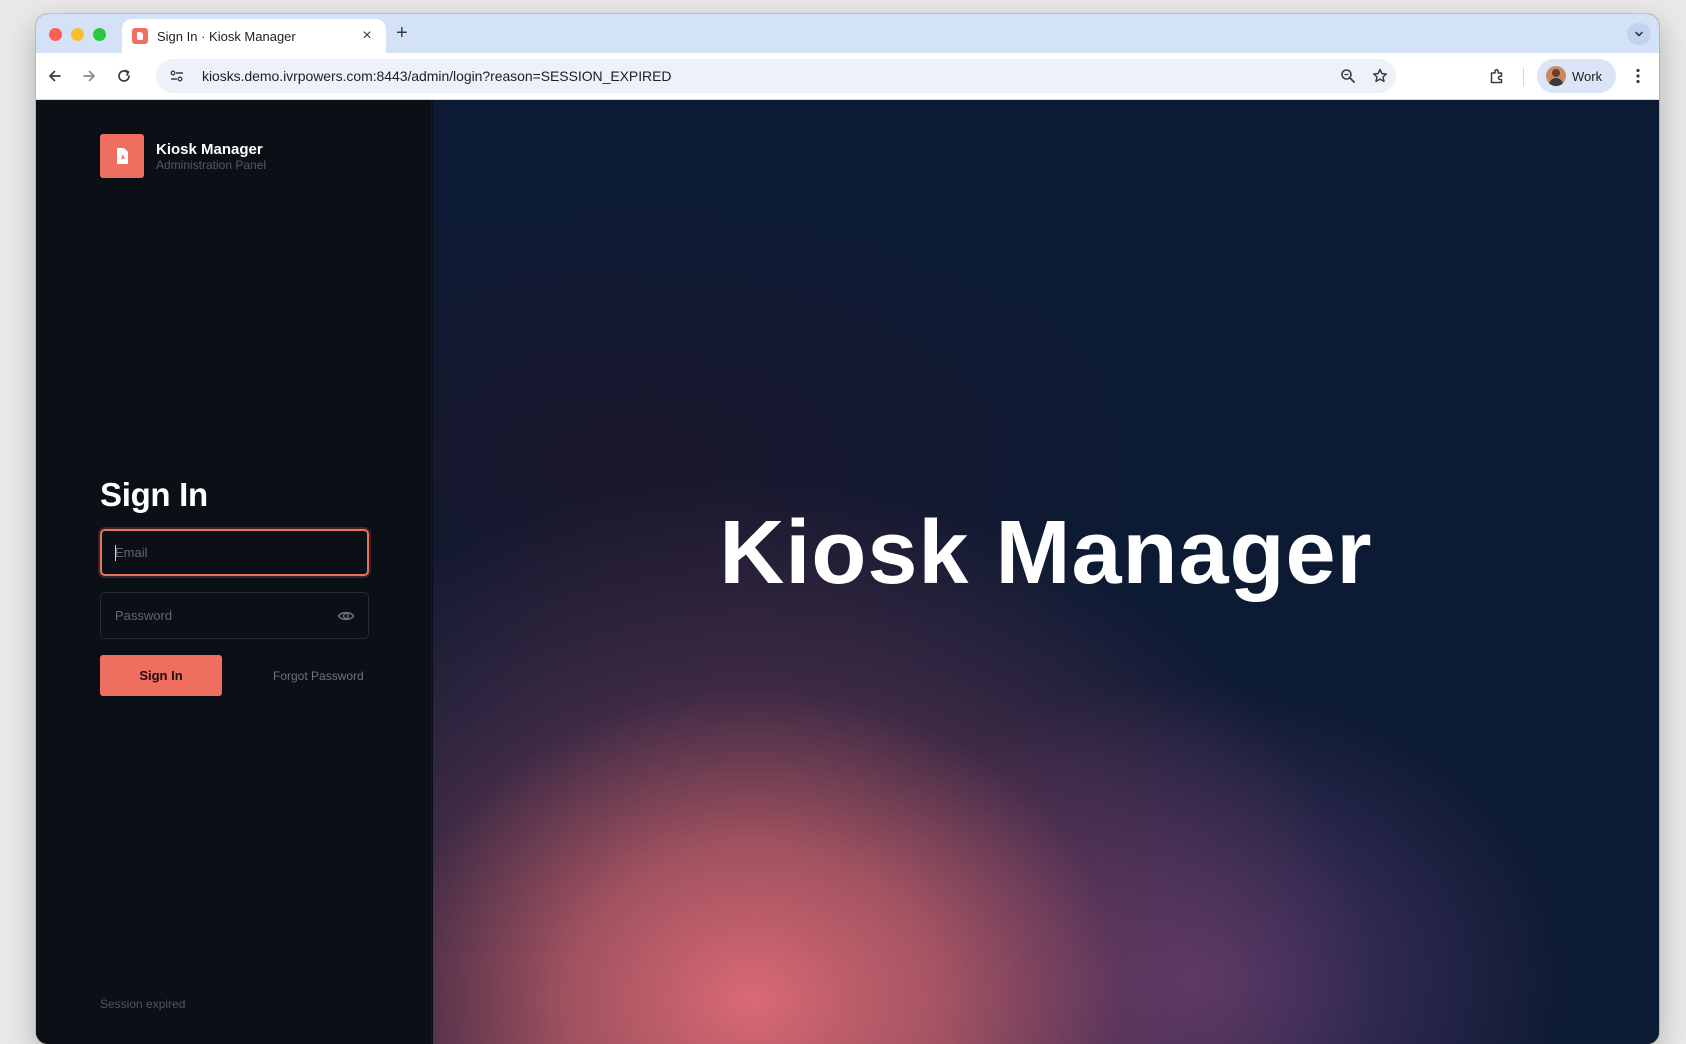 This screenshot has height=1044, width=1686. What do you see at coordinates (209, 149) in the screenshot?
I see `brand-name: Kiosk Manager` at bounding box center [209, 149].